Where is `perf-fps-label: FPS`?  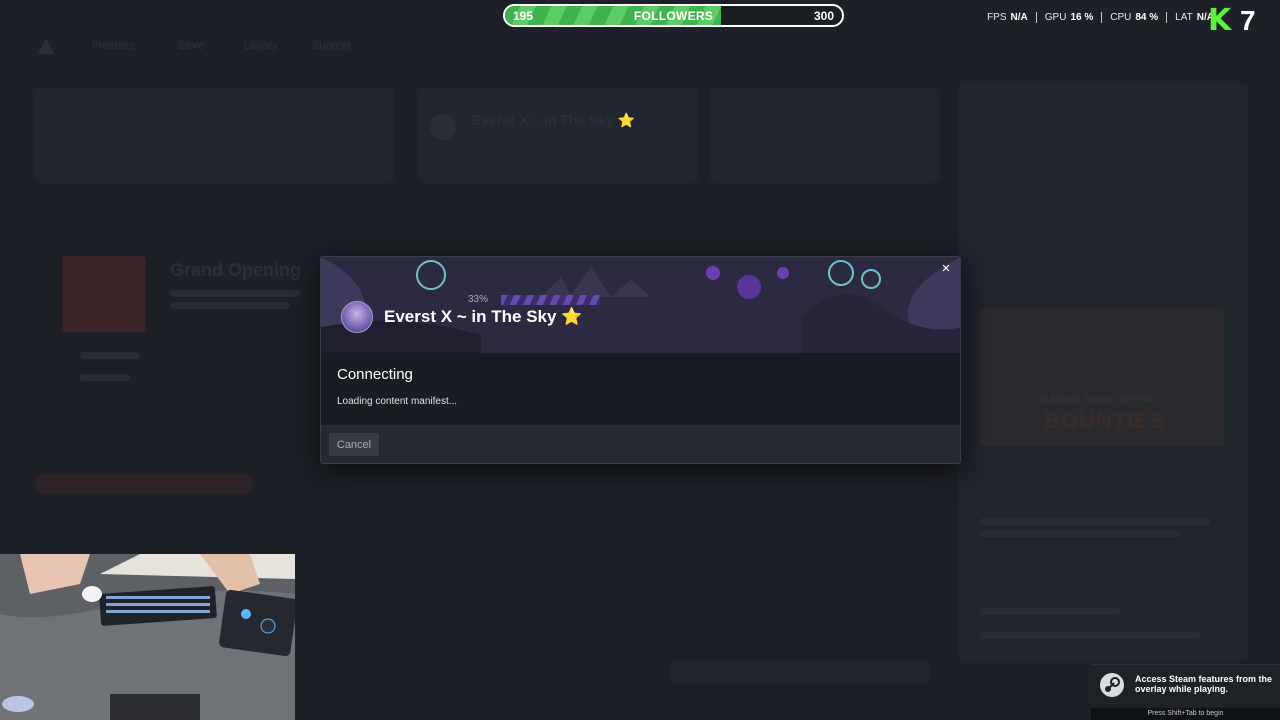 perf-fps-label: FPS is located at coordinates (997, 17).